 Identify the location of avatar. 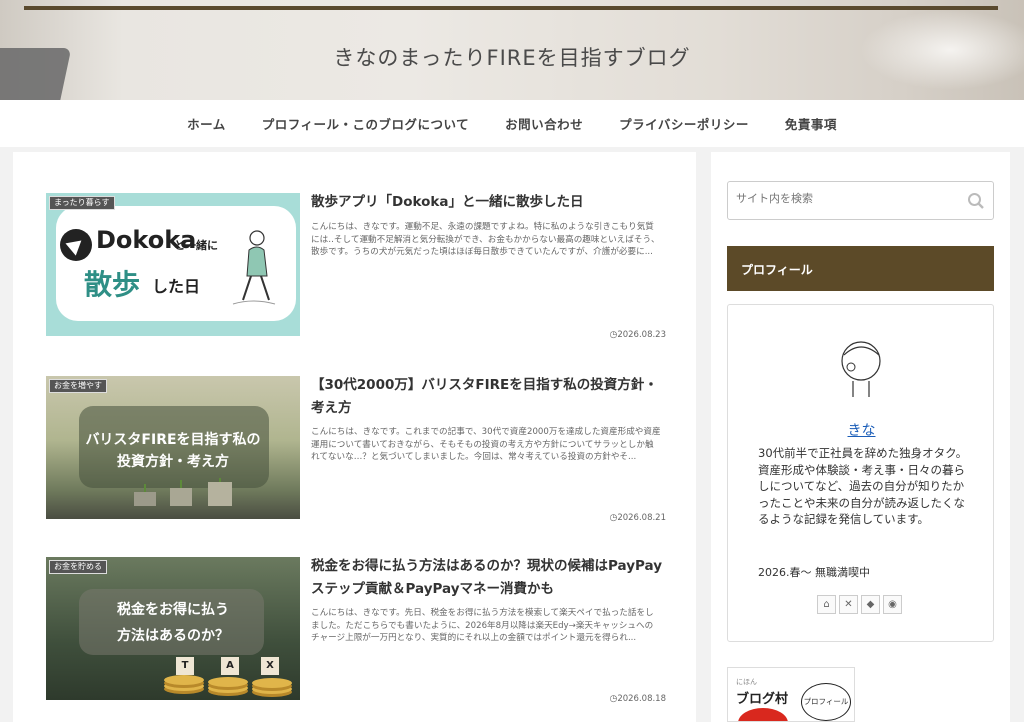
(862, 370).